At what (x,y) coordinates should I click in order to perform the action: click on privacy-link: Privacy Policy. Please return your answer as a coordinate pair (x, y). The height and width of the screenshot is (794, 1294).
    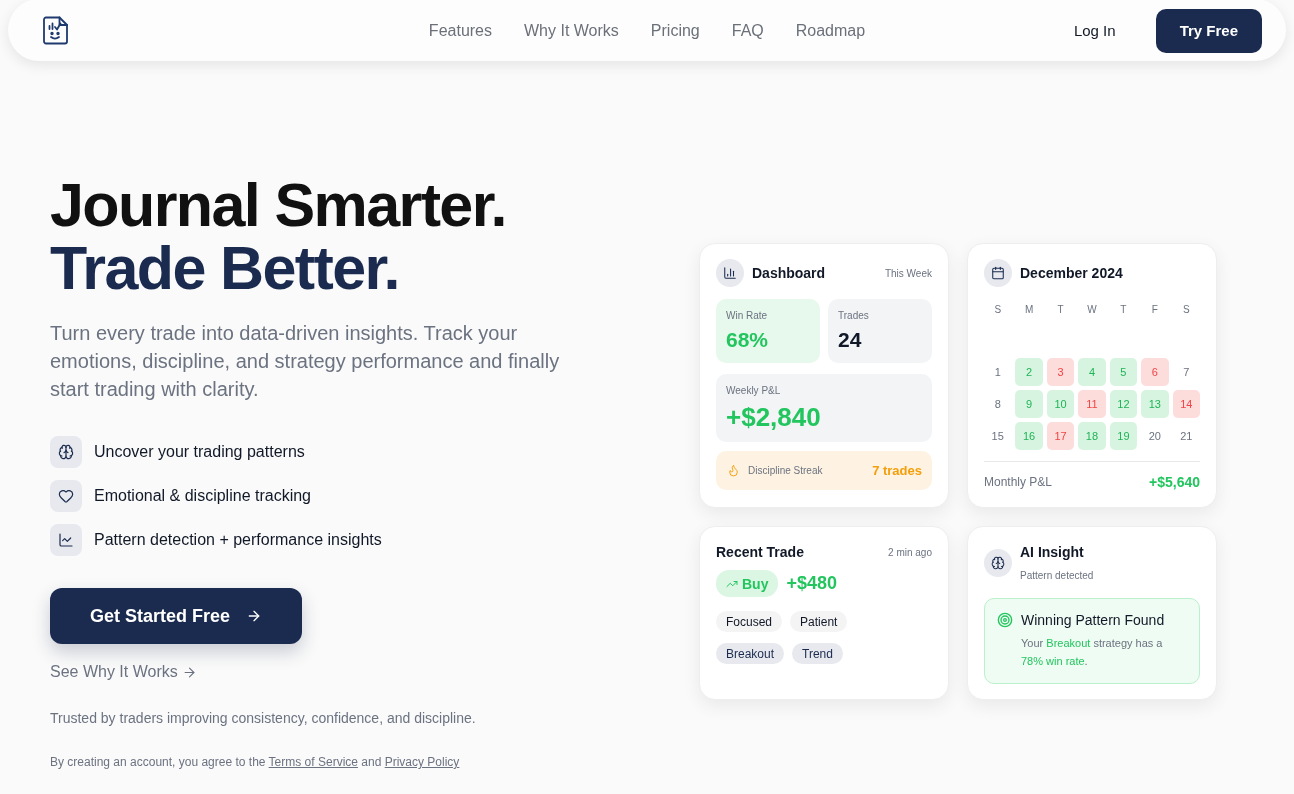
    Looking at the image, I should click on (422, 762).